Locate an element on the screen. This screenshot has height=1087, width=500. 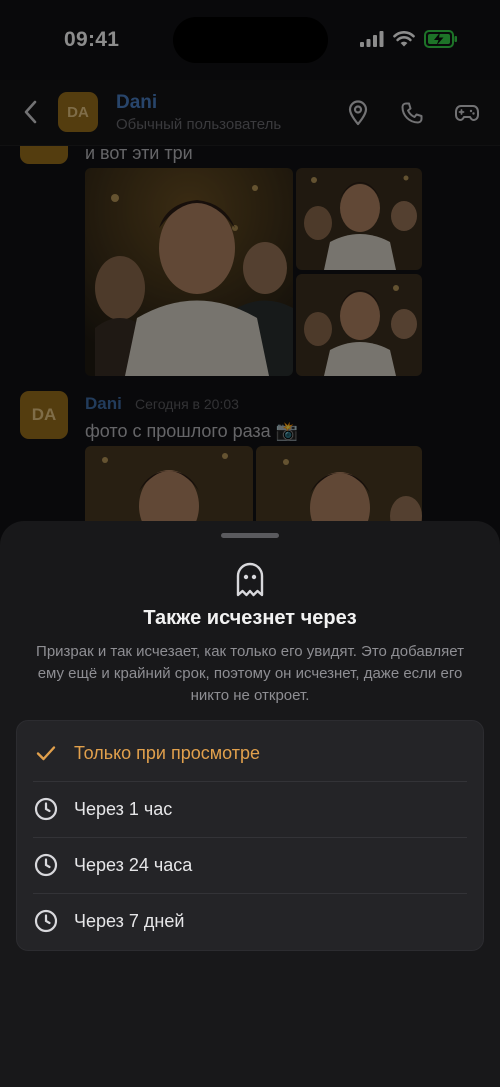
ghost-icon is located at coordinates (250, 579).